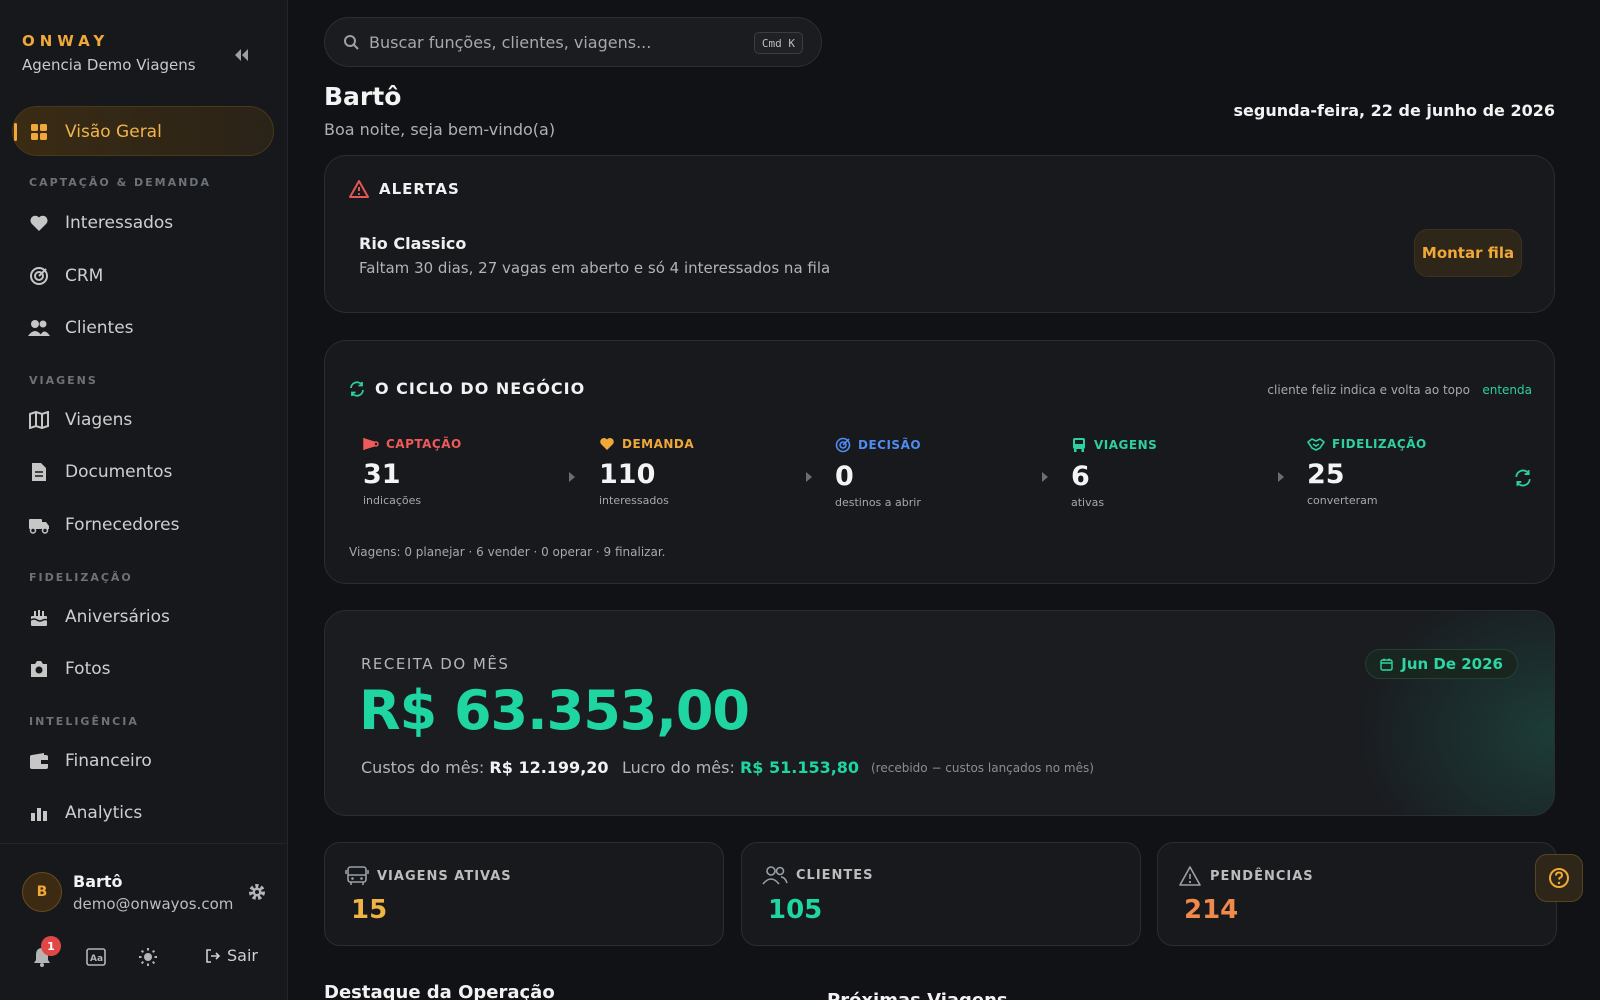 Image resolution: width=1600 pixels, height=1000 pixels. Describe the element at coordinates (100, 223) in the screenshot. I see `sidebar-item-interessados: Interessados` at that location.